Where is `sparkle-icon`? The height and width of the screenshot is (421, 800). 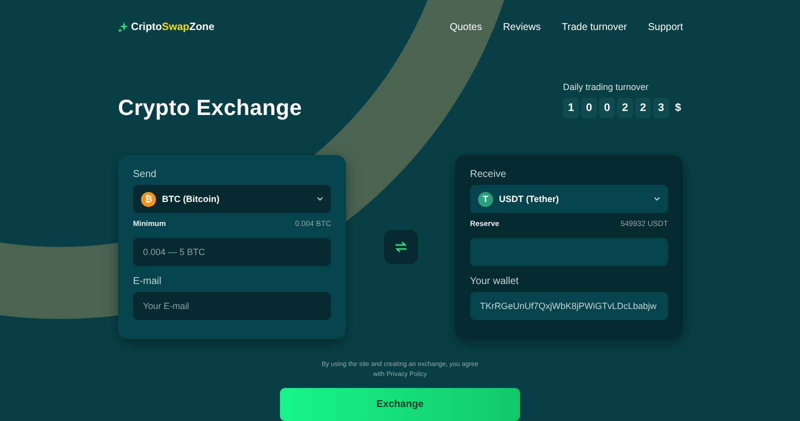 sparkle-icon is located at coordinates (123, 27).